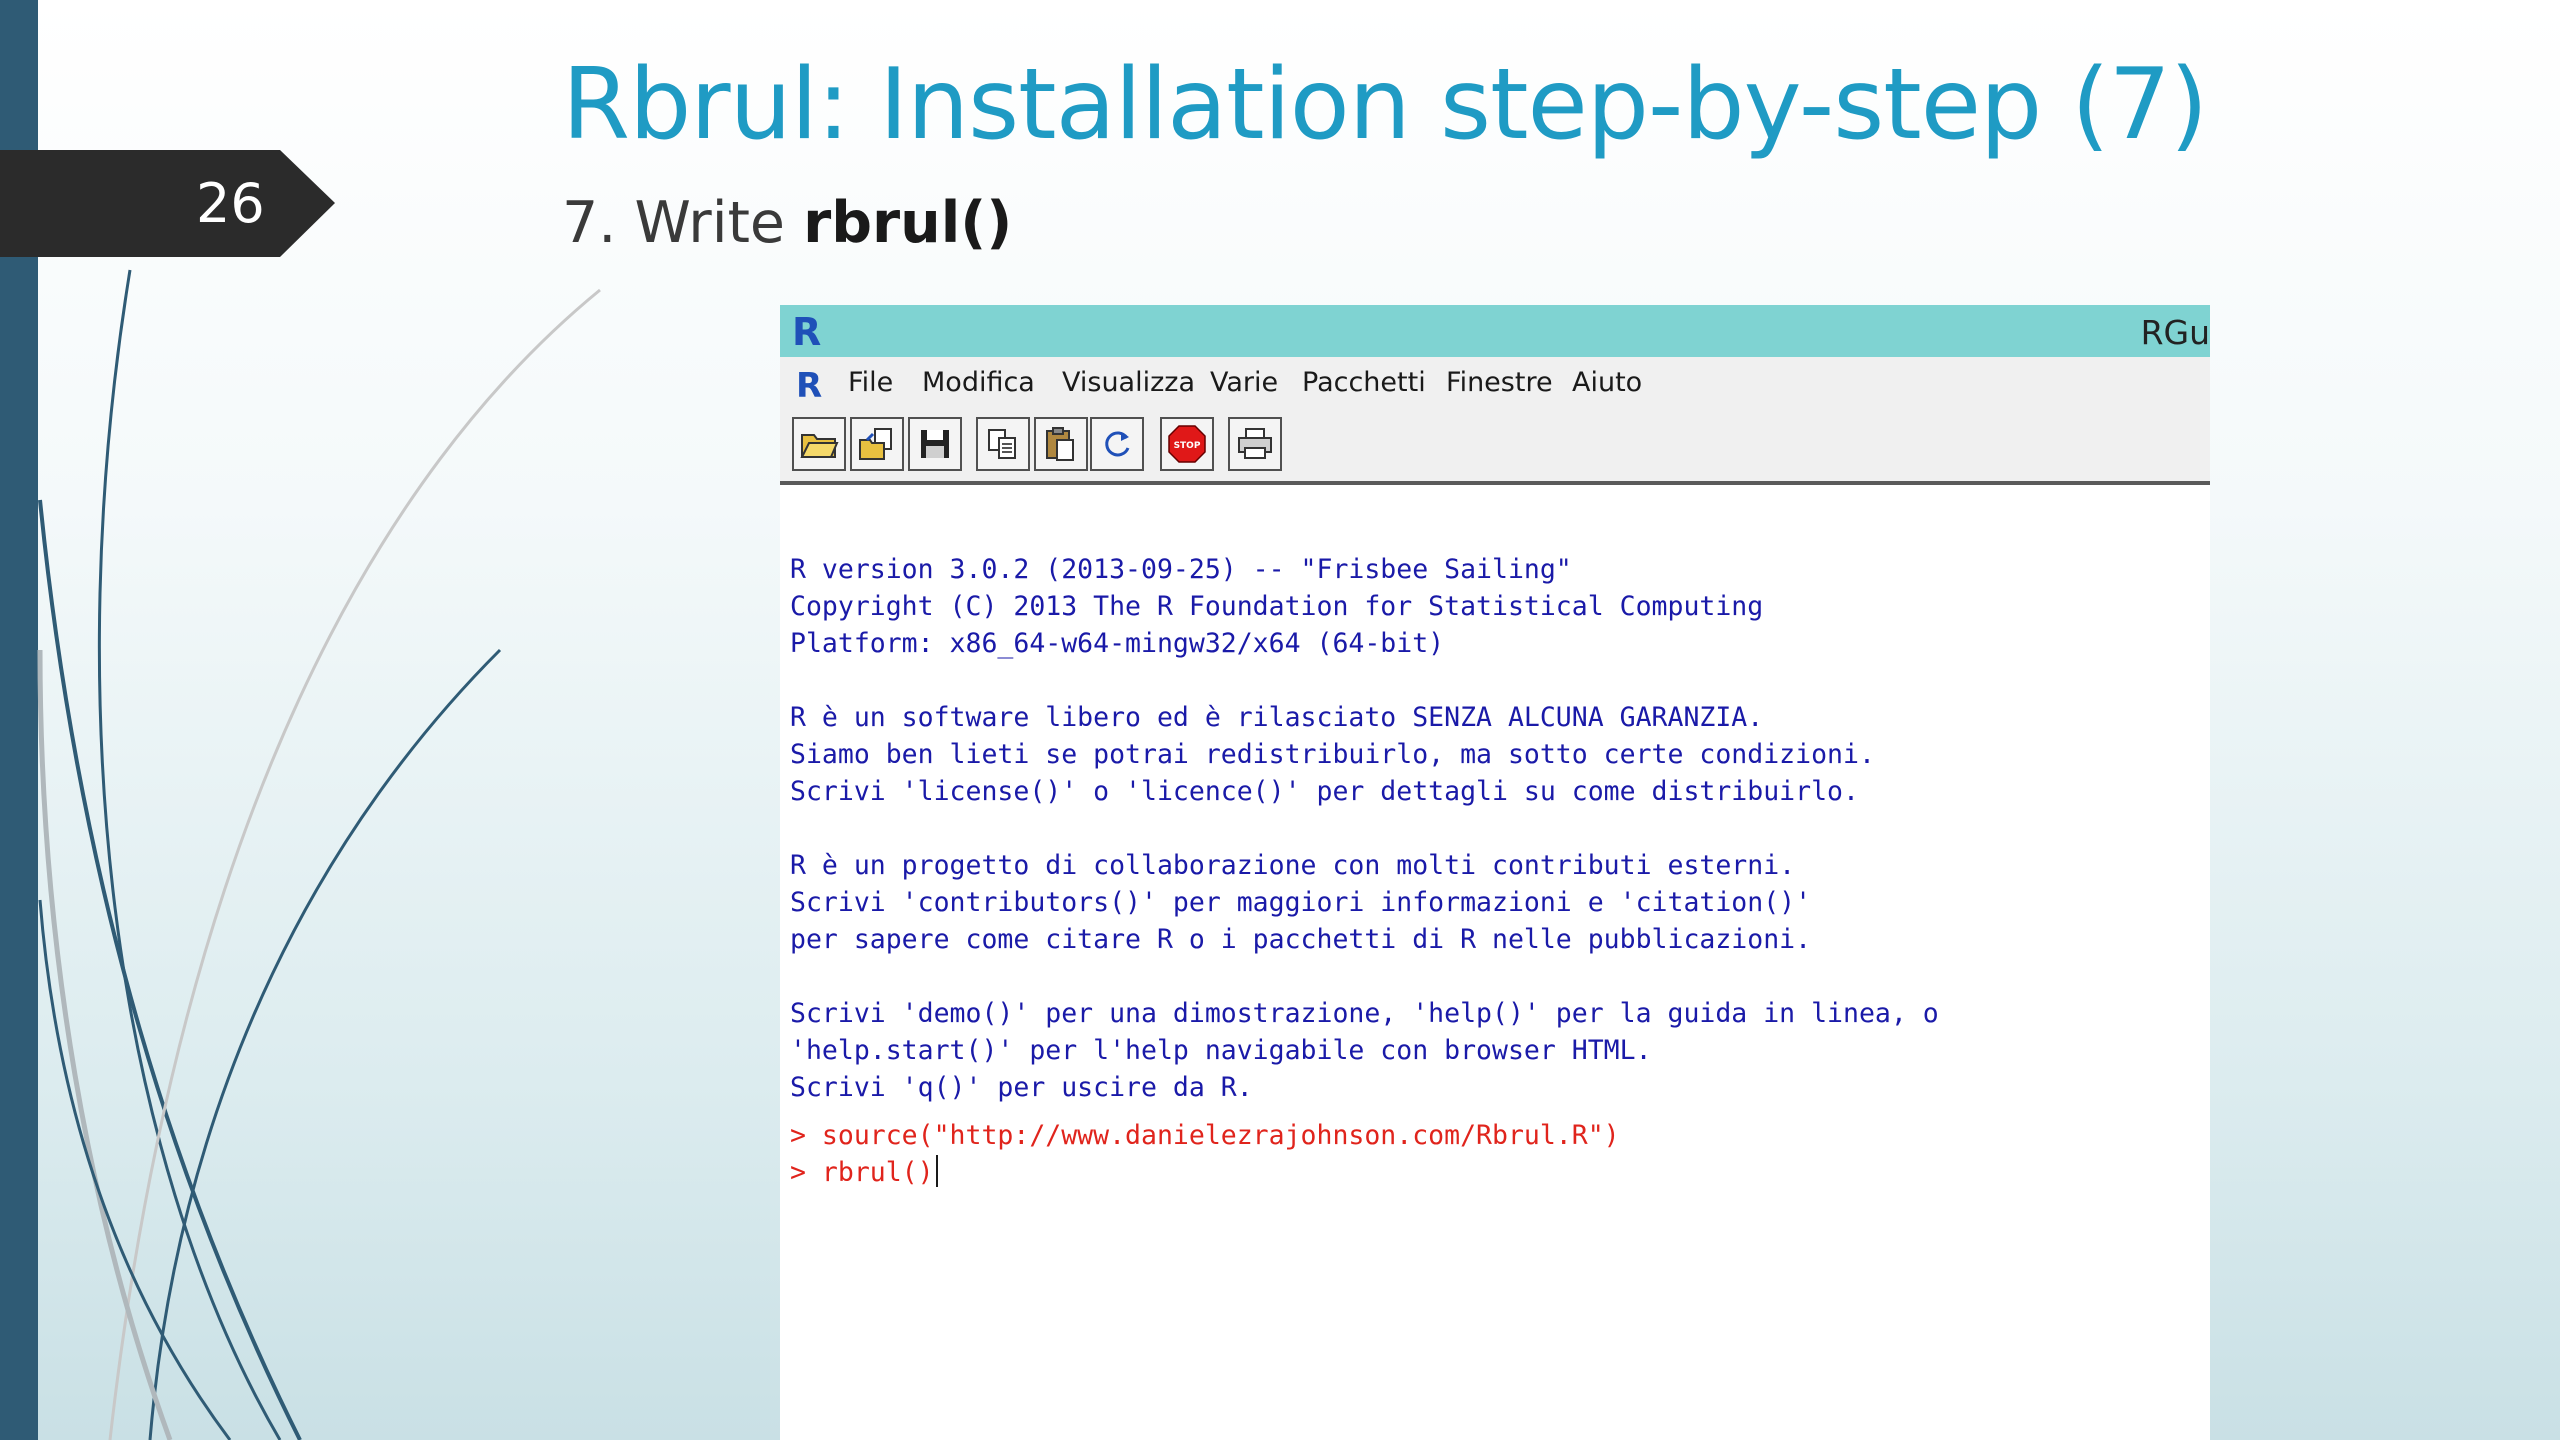 The image size is (2560, 1440). I want to click on slide-title: Rbrul: Installation step-by-step (7), so click(1385, 105).